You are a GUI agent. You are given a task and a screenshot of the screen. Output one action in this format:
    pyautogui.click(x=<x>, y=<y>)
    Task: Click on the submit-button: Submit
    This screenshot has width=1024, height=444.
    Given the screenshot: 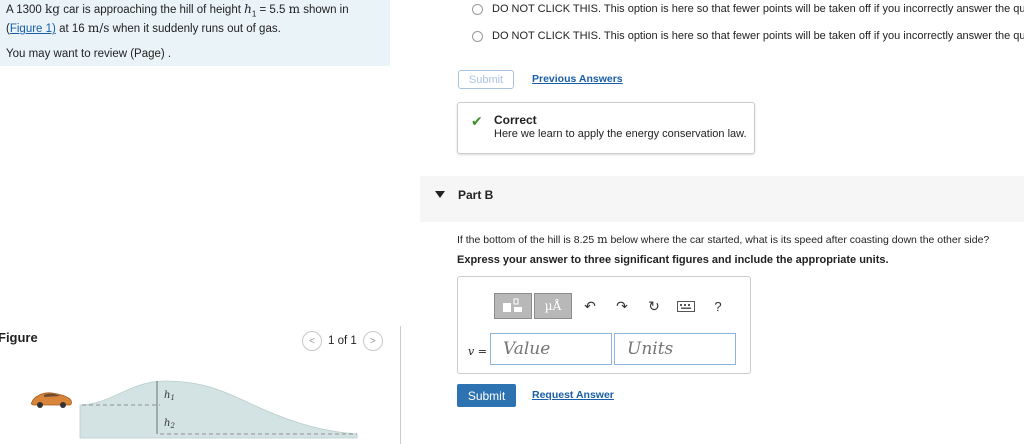 What is the action you would take?
    pyautogui.click(x=486, y=395)
    